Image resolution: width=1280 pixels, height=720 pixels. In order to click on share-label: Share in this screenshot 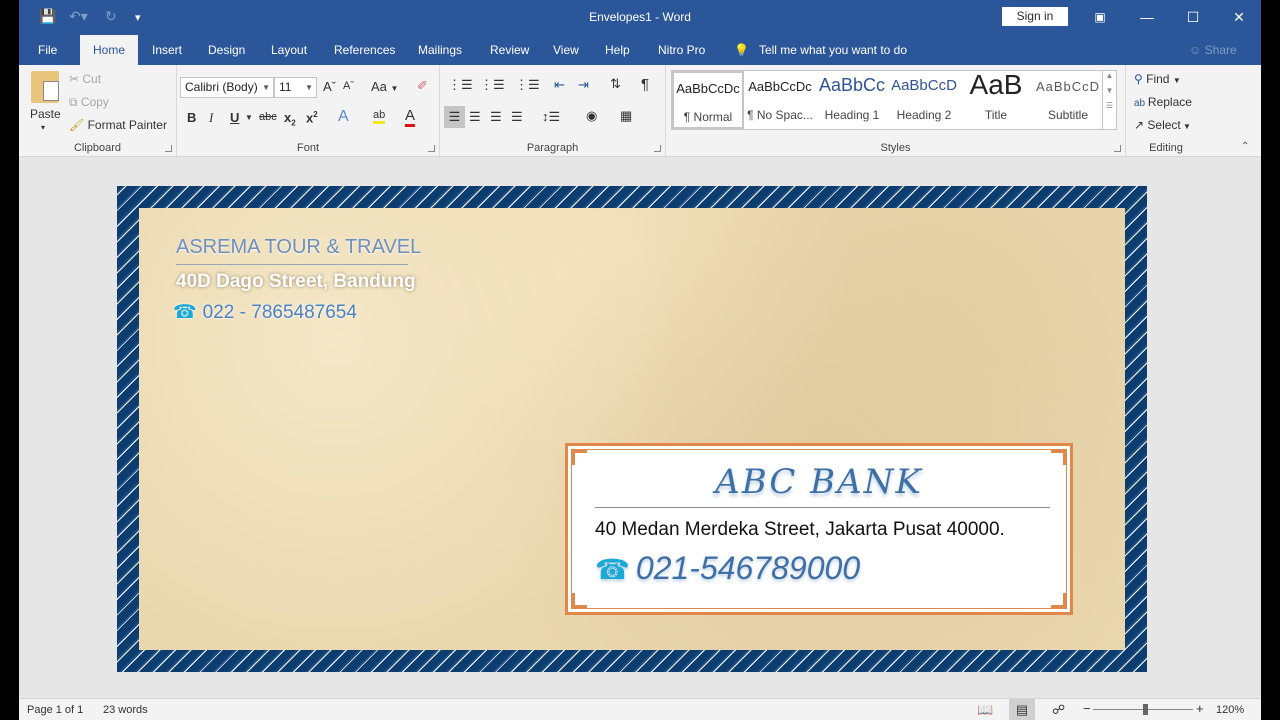, I will do `click(1220, 50)`.